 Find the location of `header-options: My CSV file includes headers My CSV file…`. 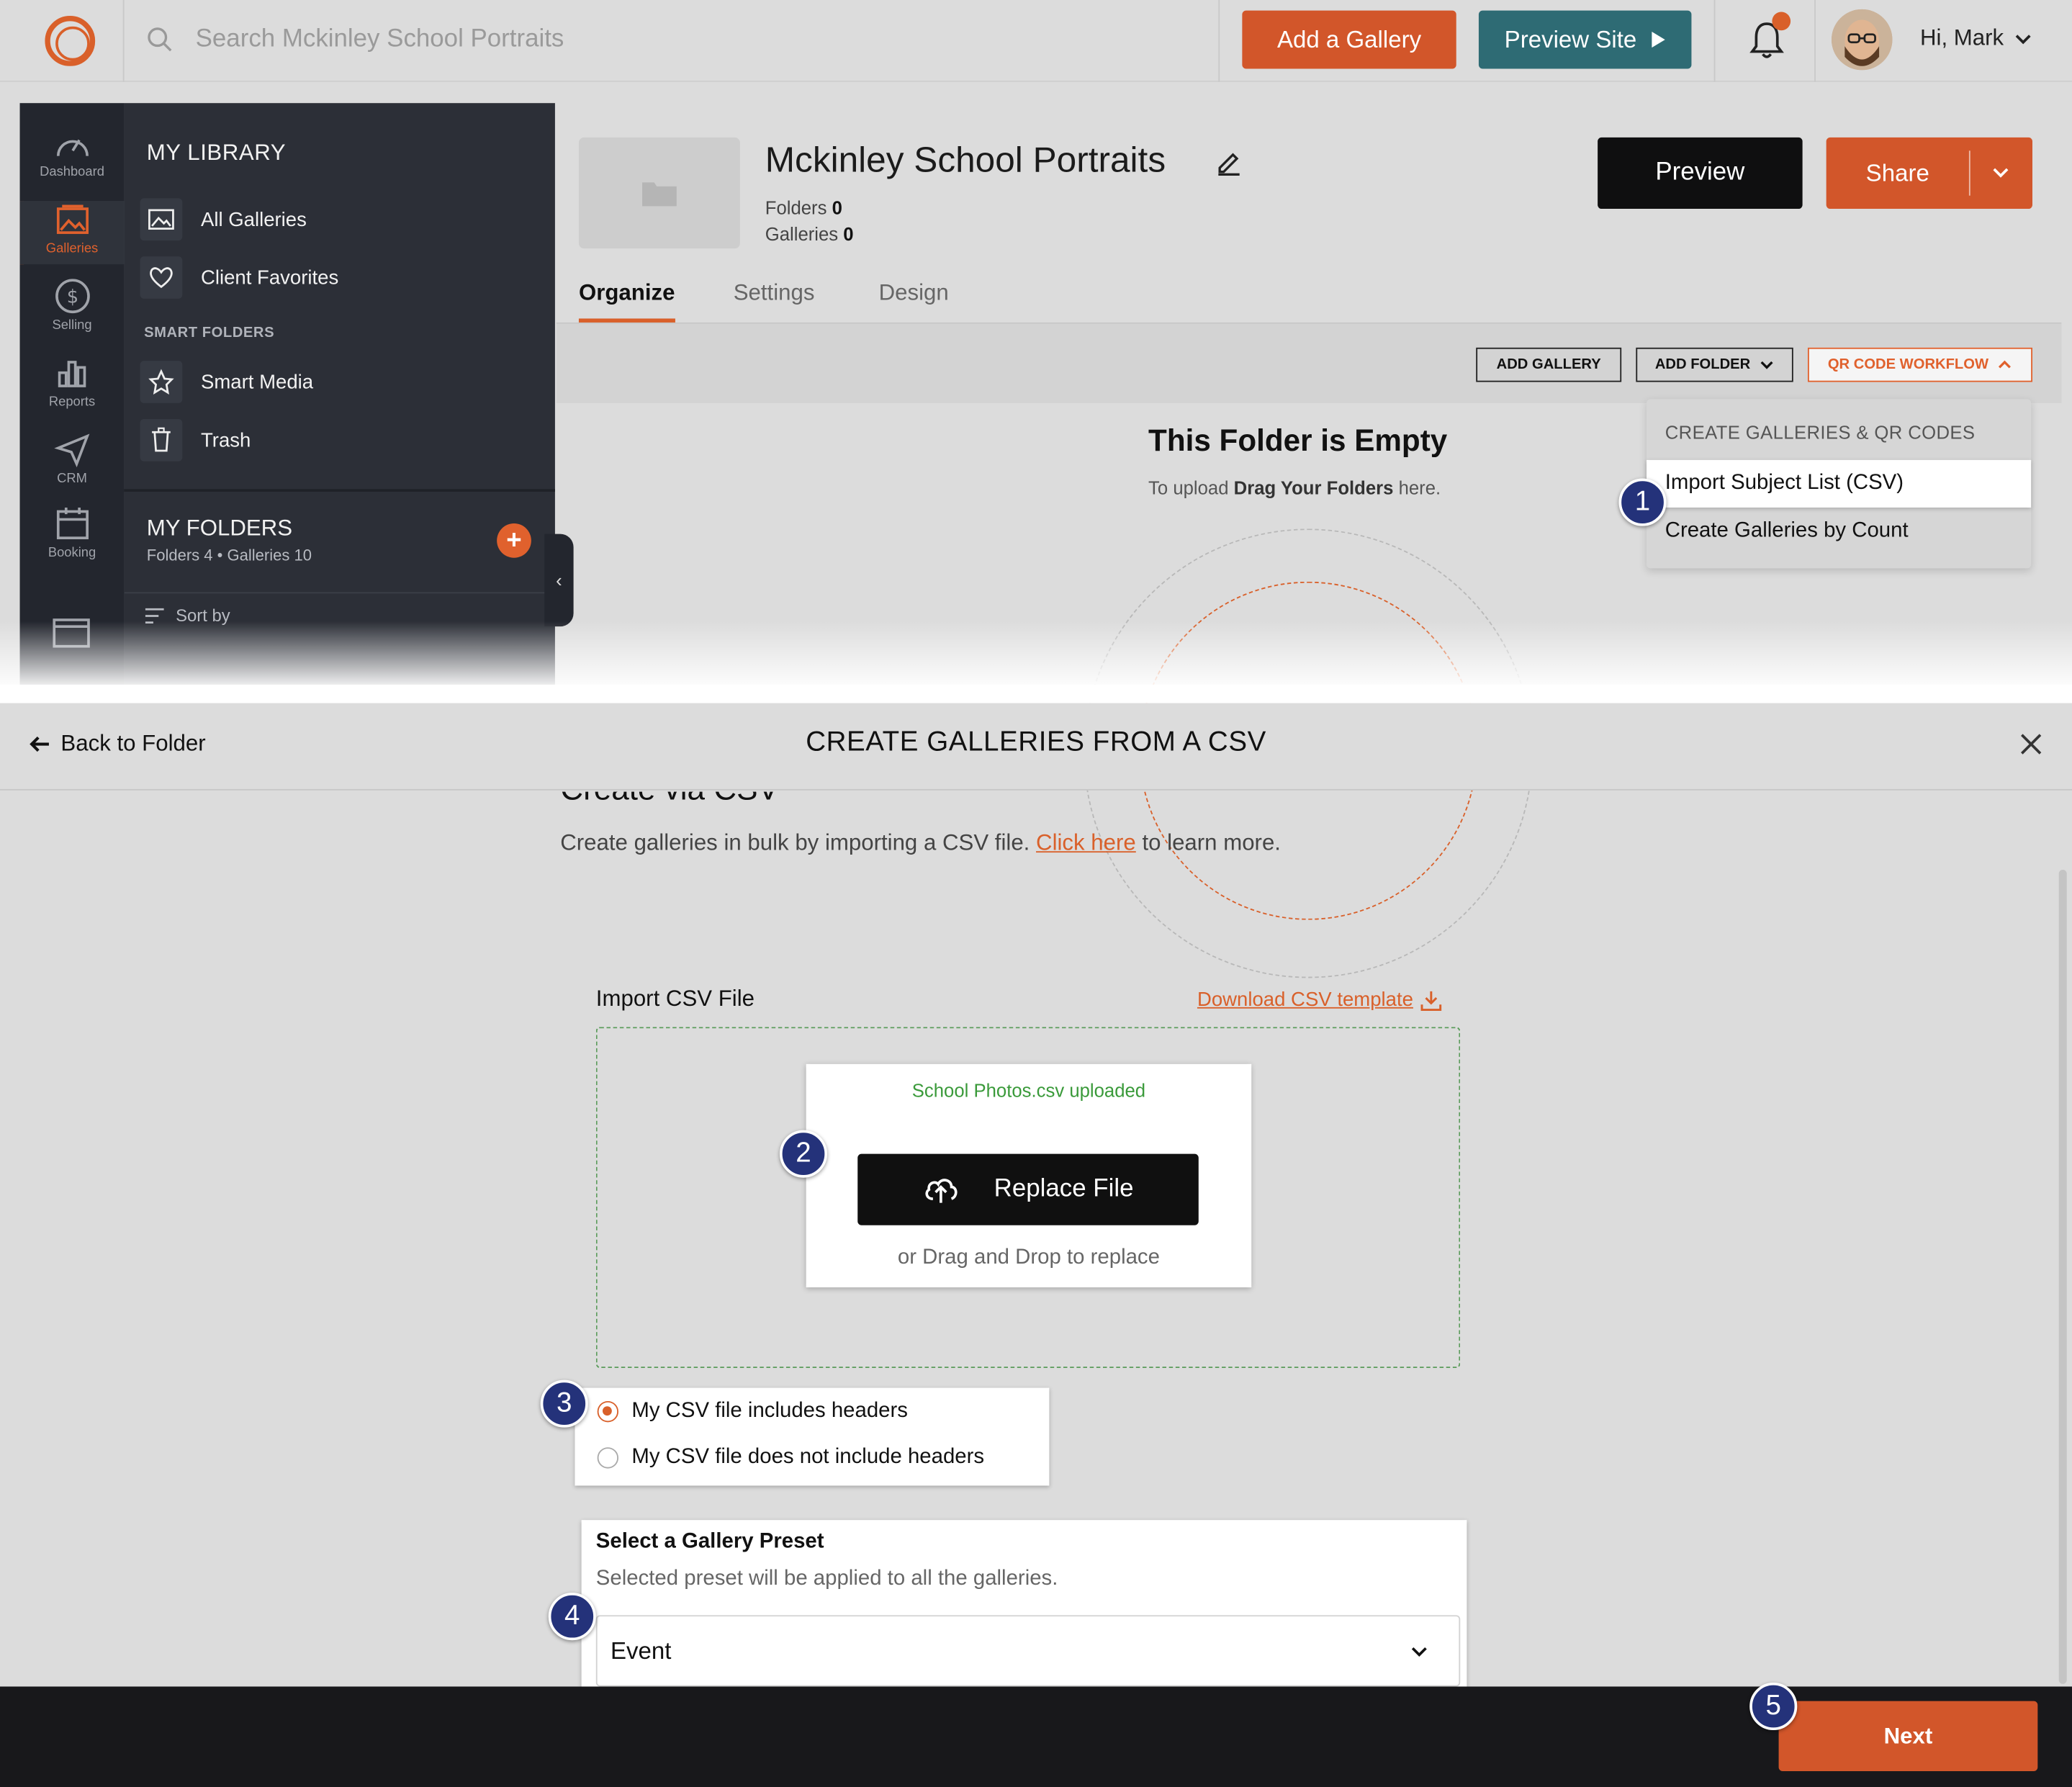

header-options: My CSV file includes headers My CSV file… is located at coordinates (812, 1436).